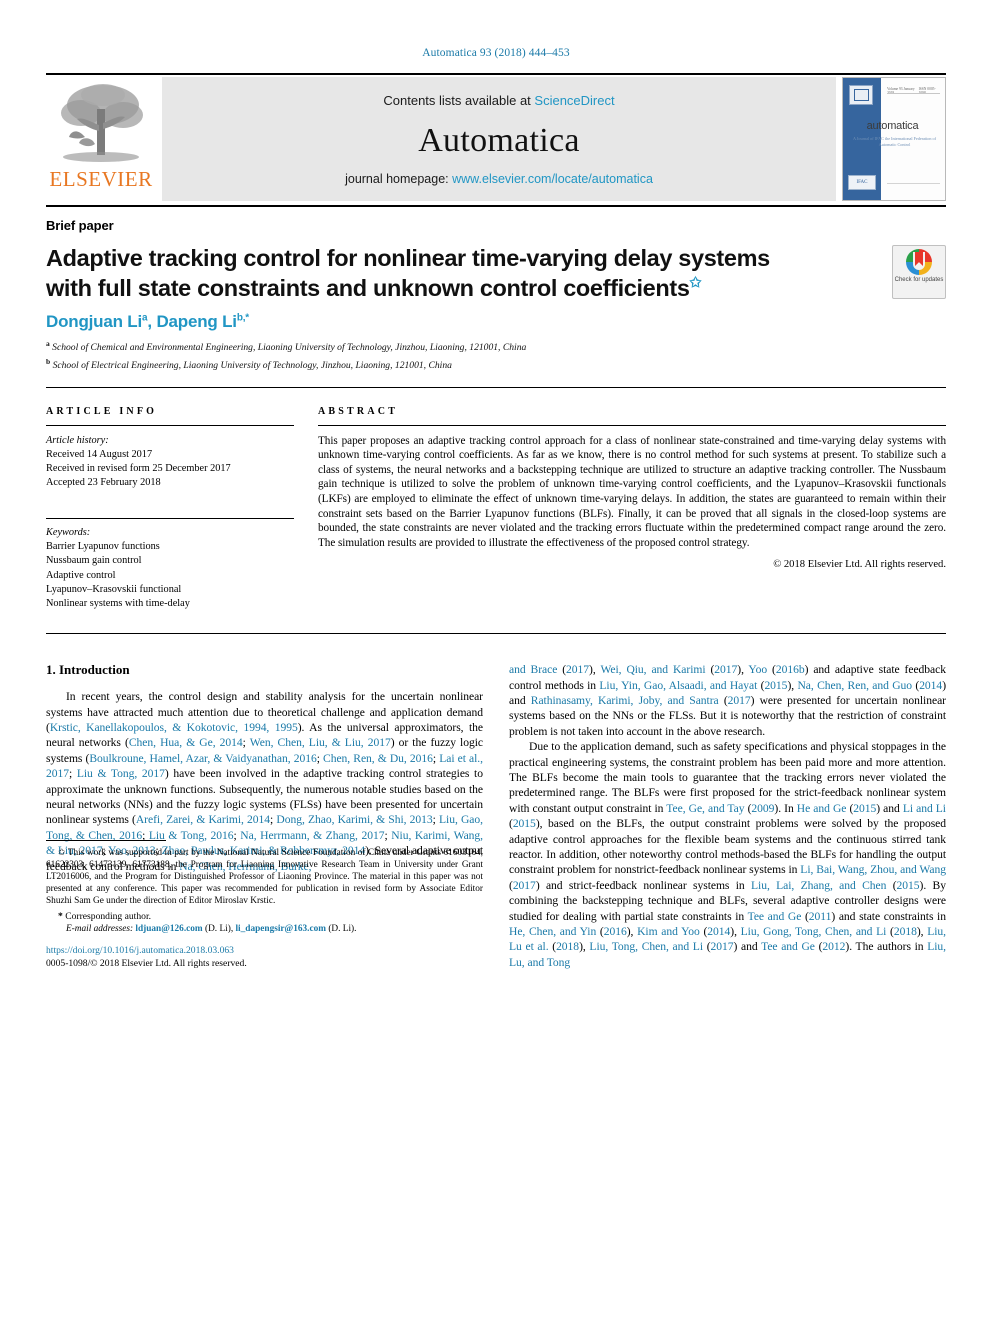  Describe the element at coordinates (919, 280) in the screenshot. I see `crossmark-label: Check for updates` at that location.